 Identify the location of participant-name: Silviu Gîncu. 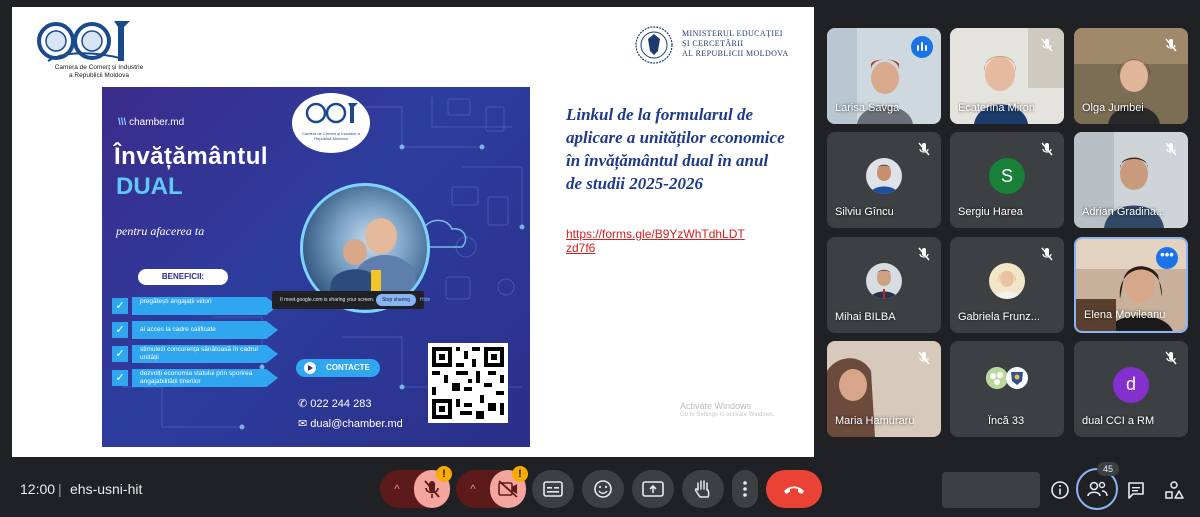
(864, 212).